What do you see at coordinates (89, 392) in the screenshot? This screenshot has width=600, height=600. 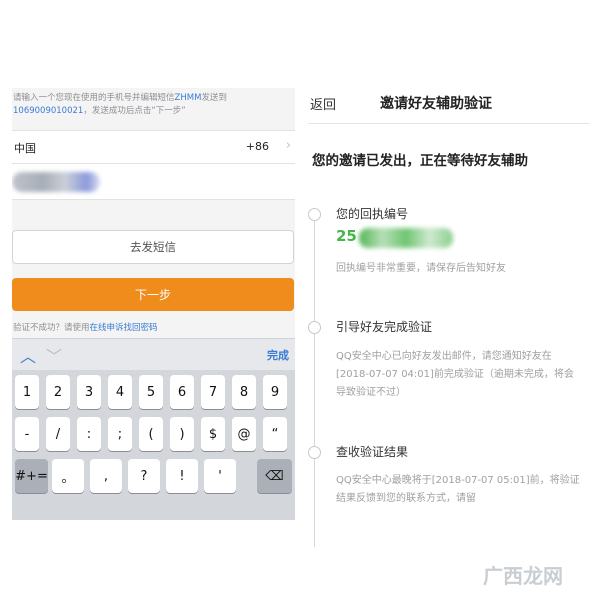 I see `key-3: 3` at bounding box center [89, 392].